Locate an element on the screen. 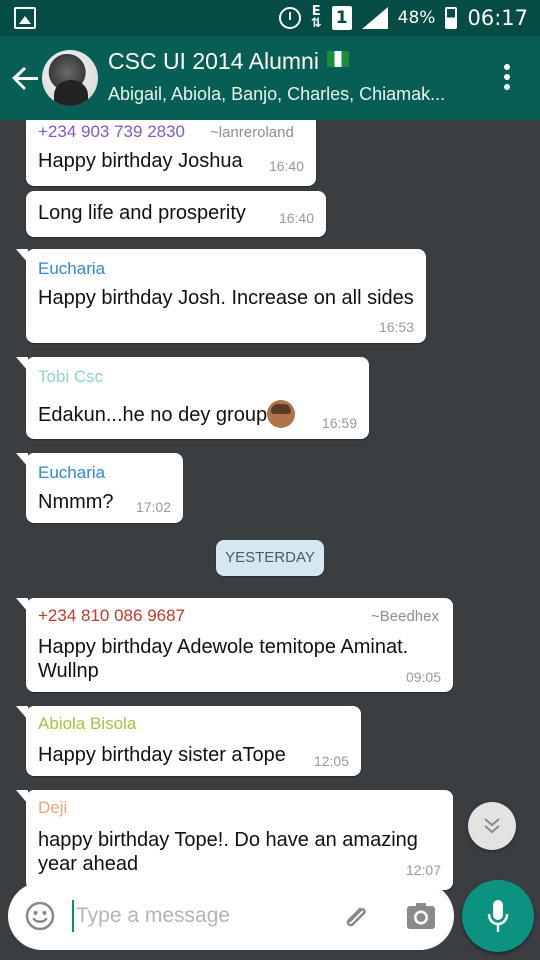 Image resolution: width=540 pixels, height=960 pixels. back-arrow-icon is located at coordinates (26, 78).